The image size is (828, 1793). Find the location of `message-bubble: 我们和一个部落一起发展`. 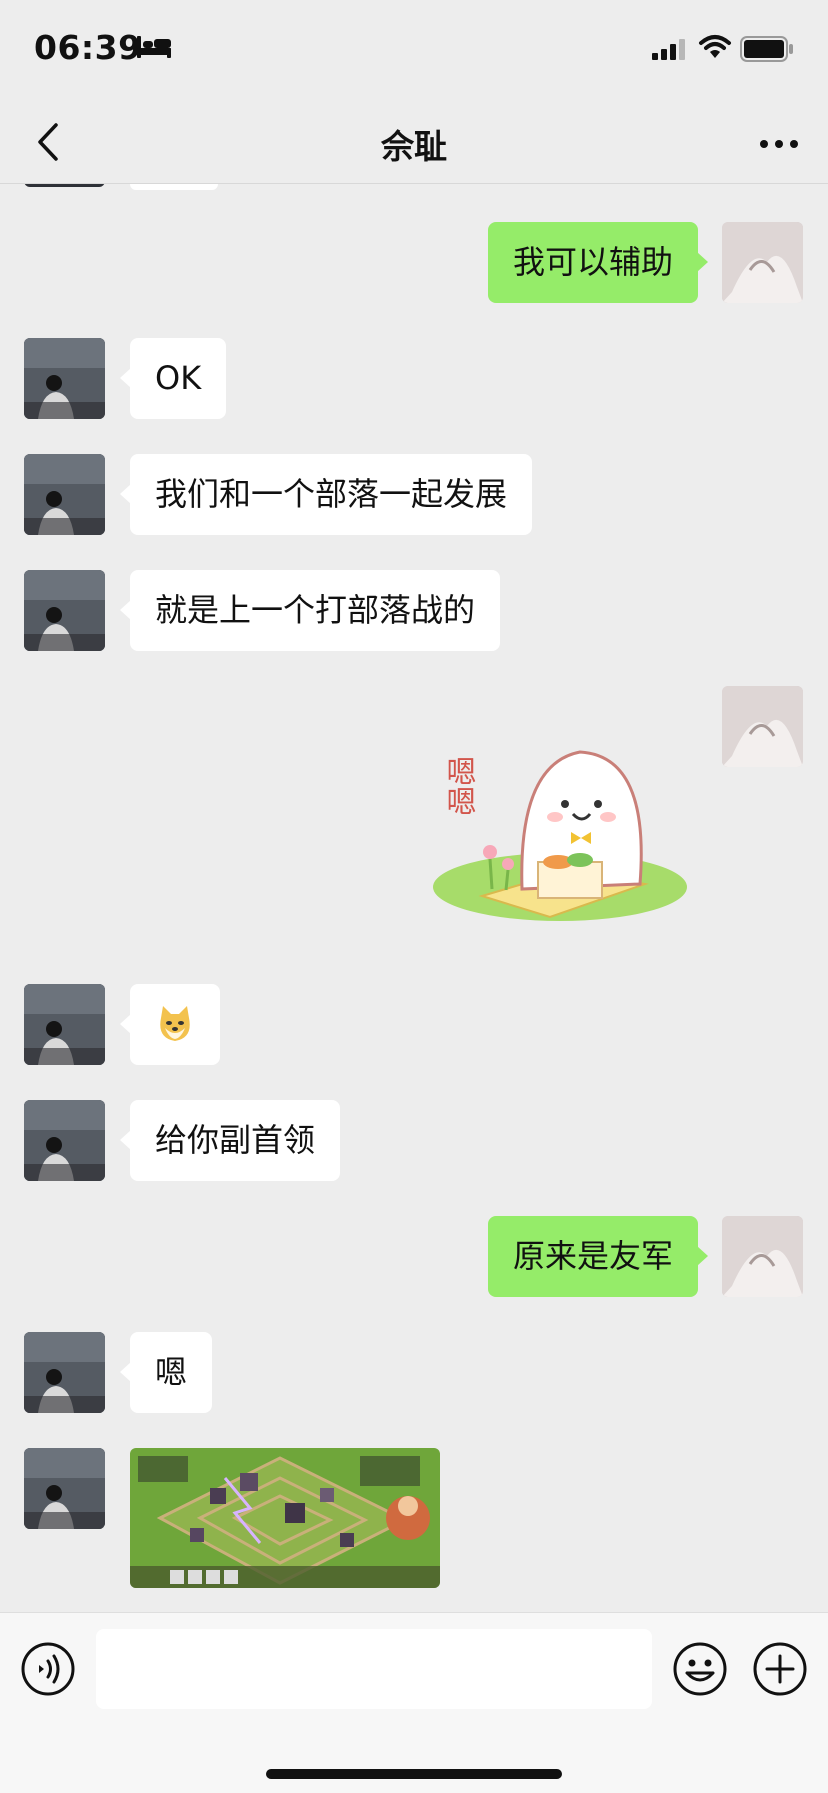

message-bubble: 我们和一个部落一起发展 is located at coordinates (326, 494).